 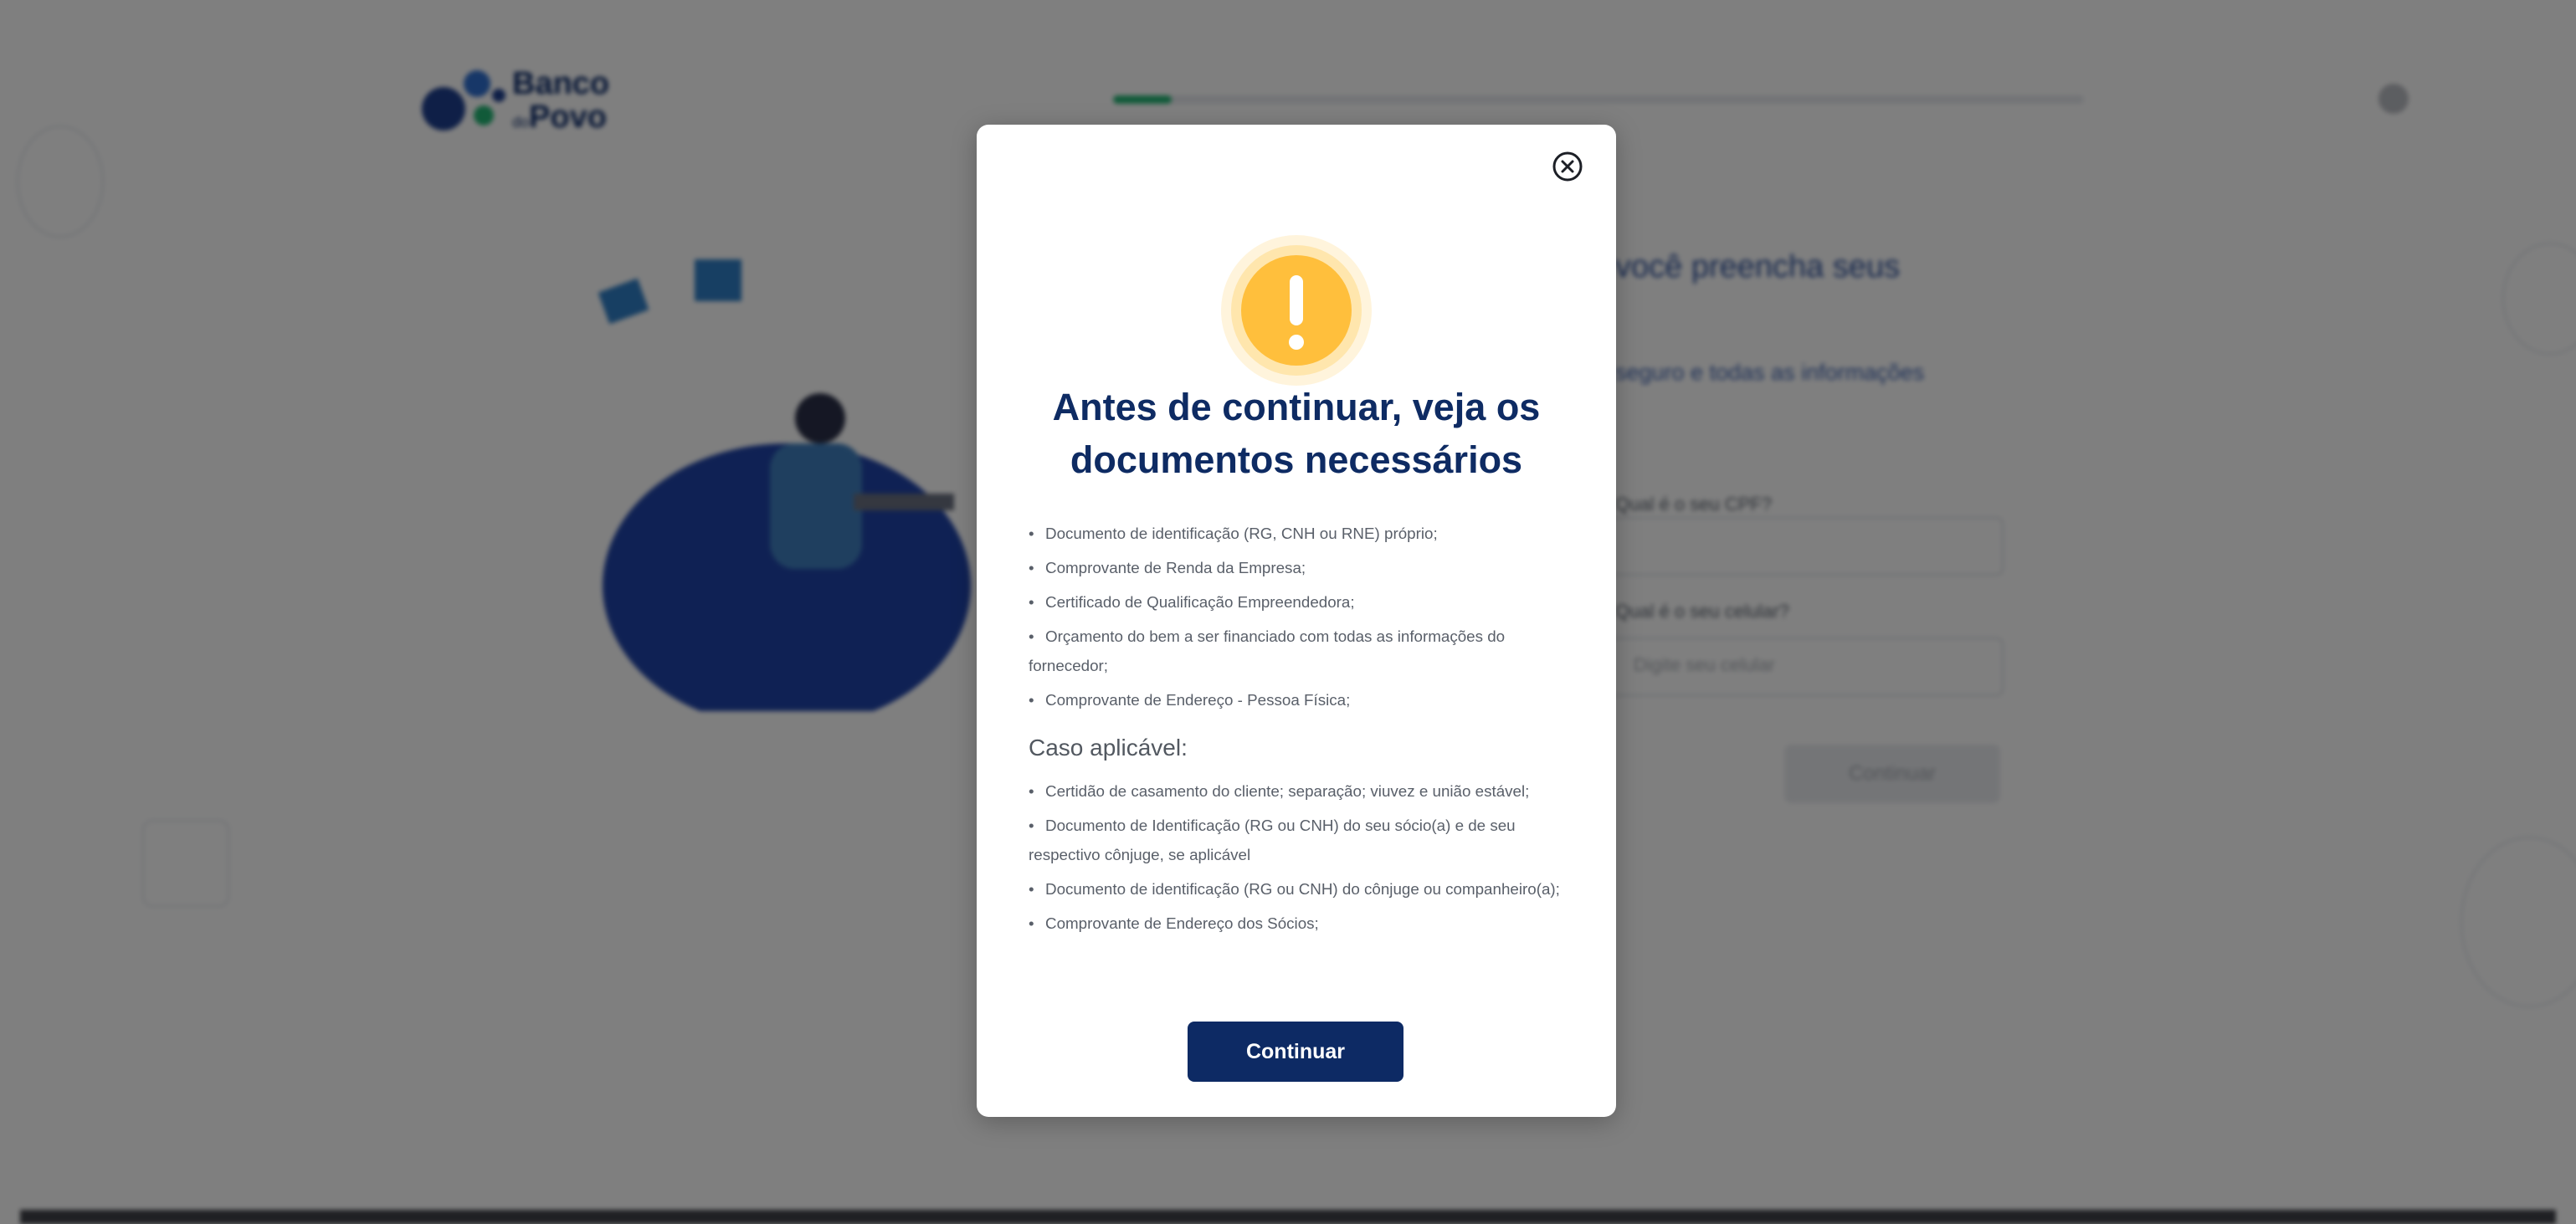 What do you see at coordinates (1567, 166) in the screenshot?
I see `close-circle-icon` at bounding box center [1567, 166].